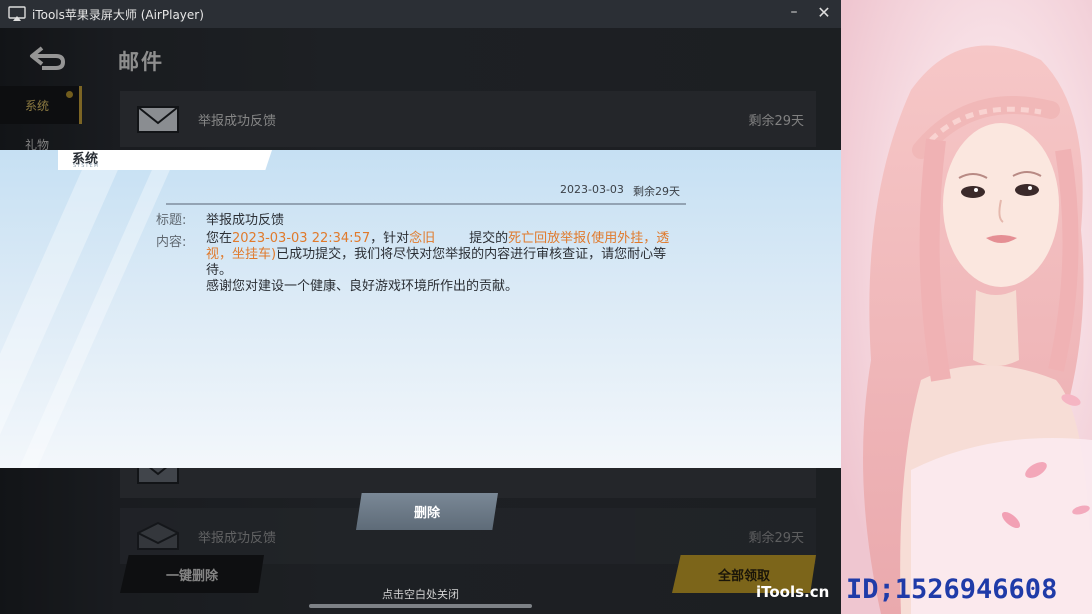  I want to click on divider, so click(426, 204).